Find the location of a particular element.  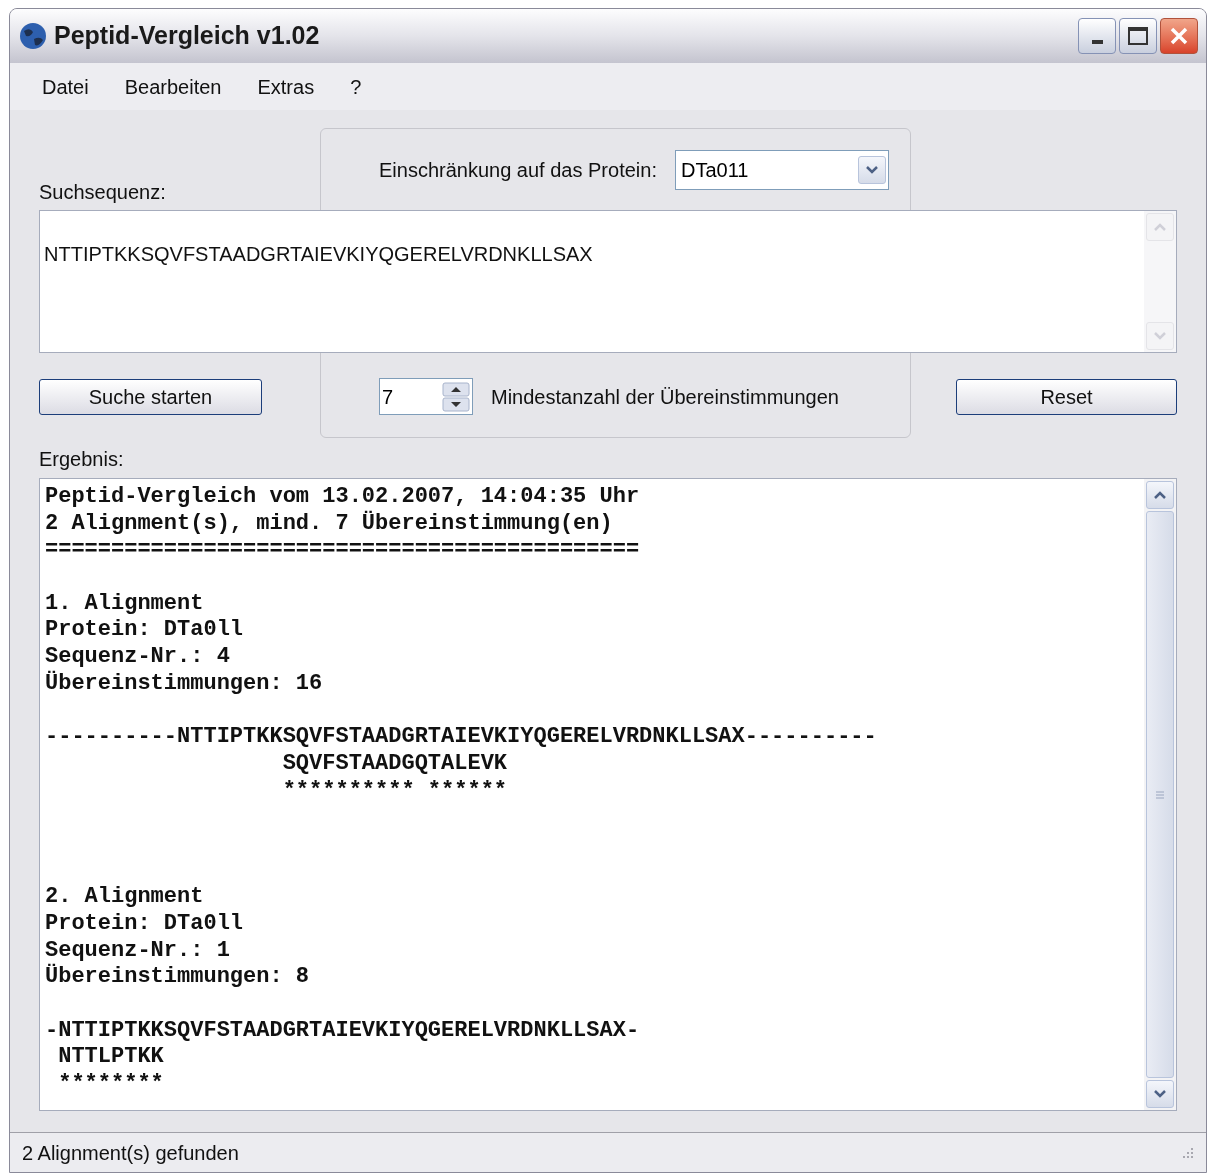

globe-icon is located at coordinates (33, 36).